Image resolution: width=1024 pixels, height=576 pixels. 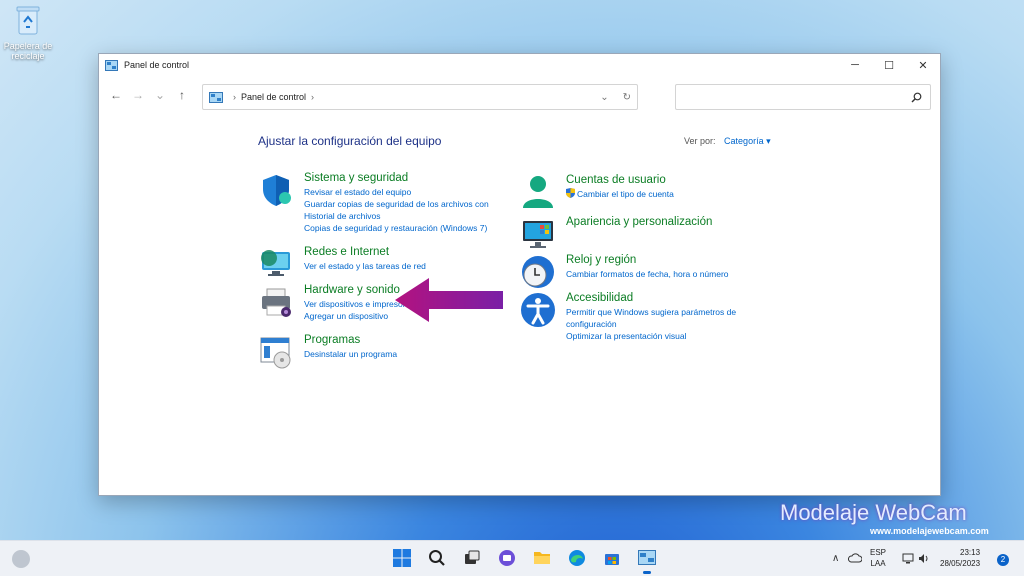 I want to click on address-bar: › Panel de control › ⌄ ↻, so click(x=420, y=97).